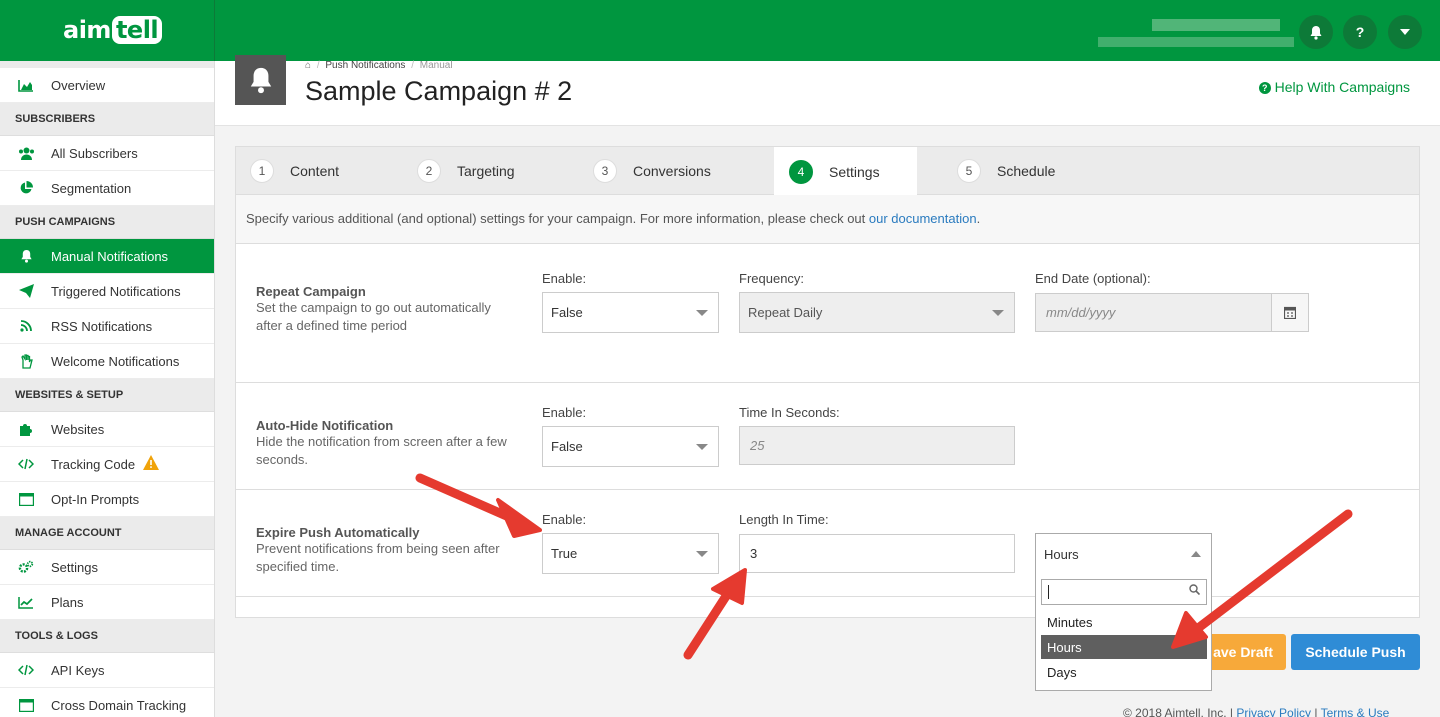  I want to click on dropdown-option-hours: Hours, so click(1124, 647).